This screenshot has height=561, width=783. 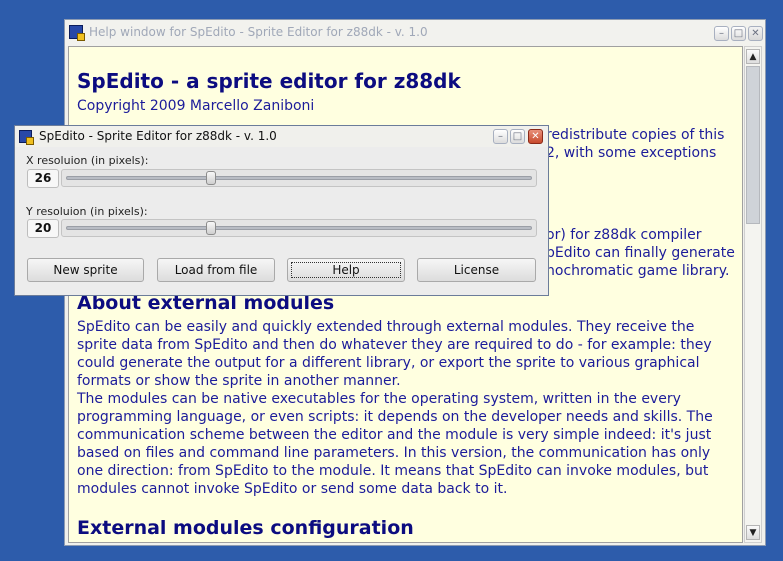 What do you see at coordinates (753, 294) in the screenshot?
I see `vertical-scrollbar: ▲ ▼` at bounding box center [753, 294].